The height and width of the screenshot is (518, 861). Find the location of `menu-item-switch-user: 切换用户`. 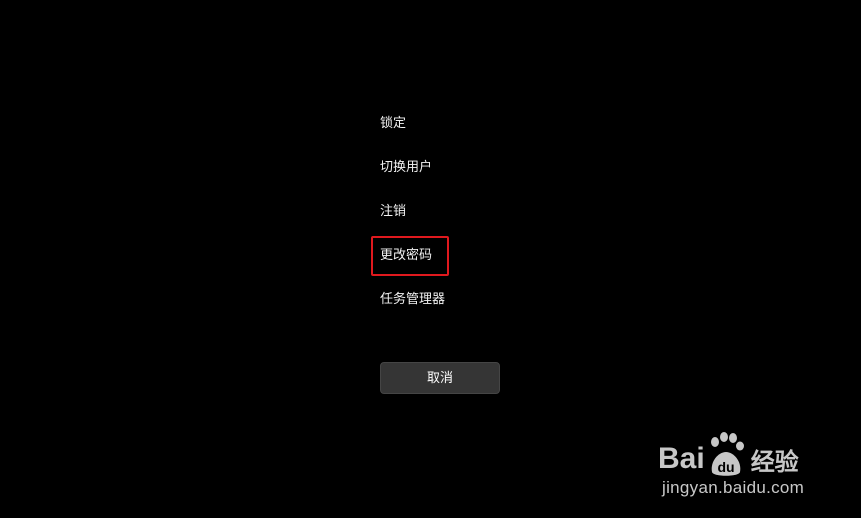

menu-item-switch-user: 切换用户 is located at coordinates (450, 178).